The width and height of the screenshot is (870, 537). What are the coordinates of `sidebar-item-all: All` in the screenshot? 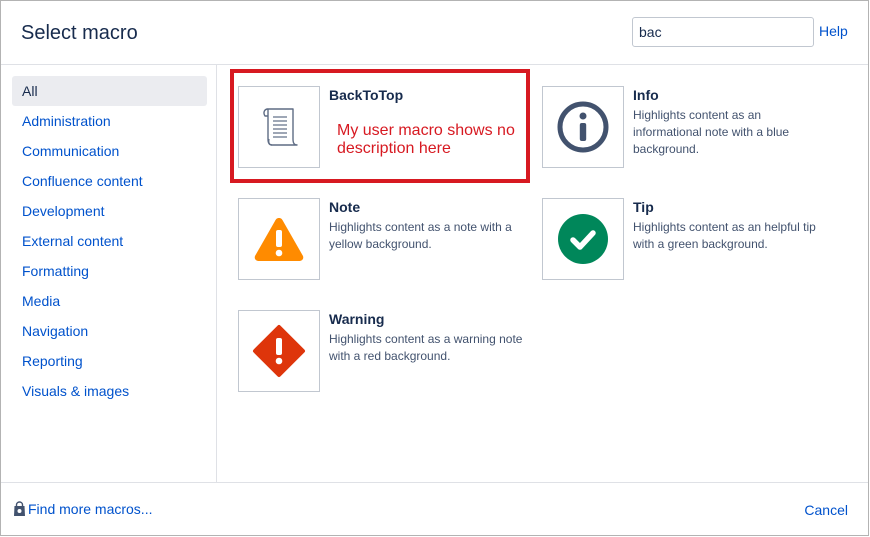 It's located at (109, 91).